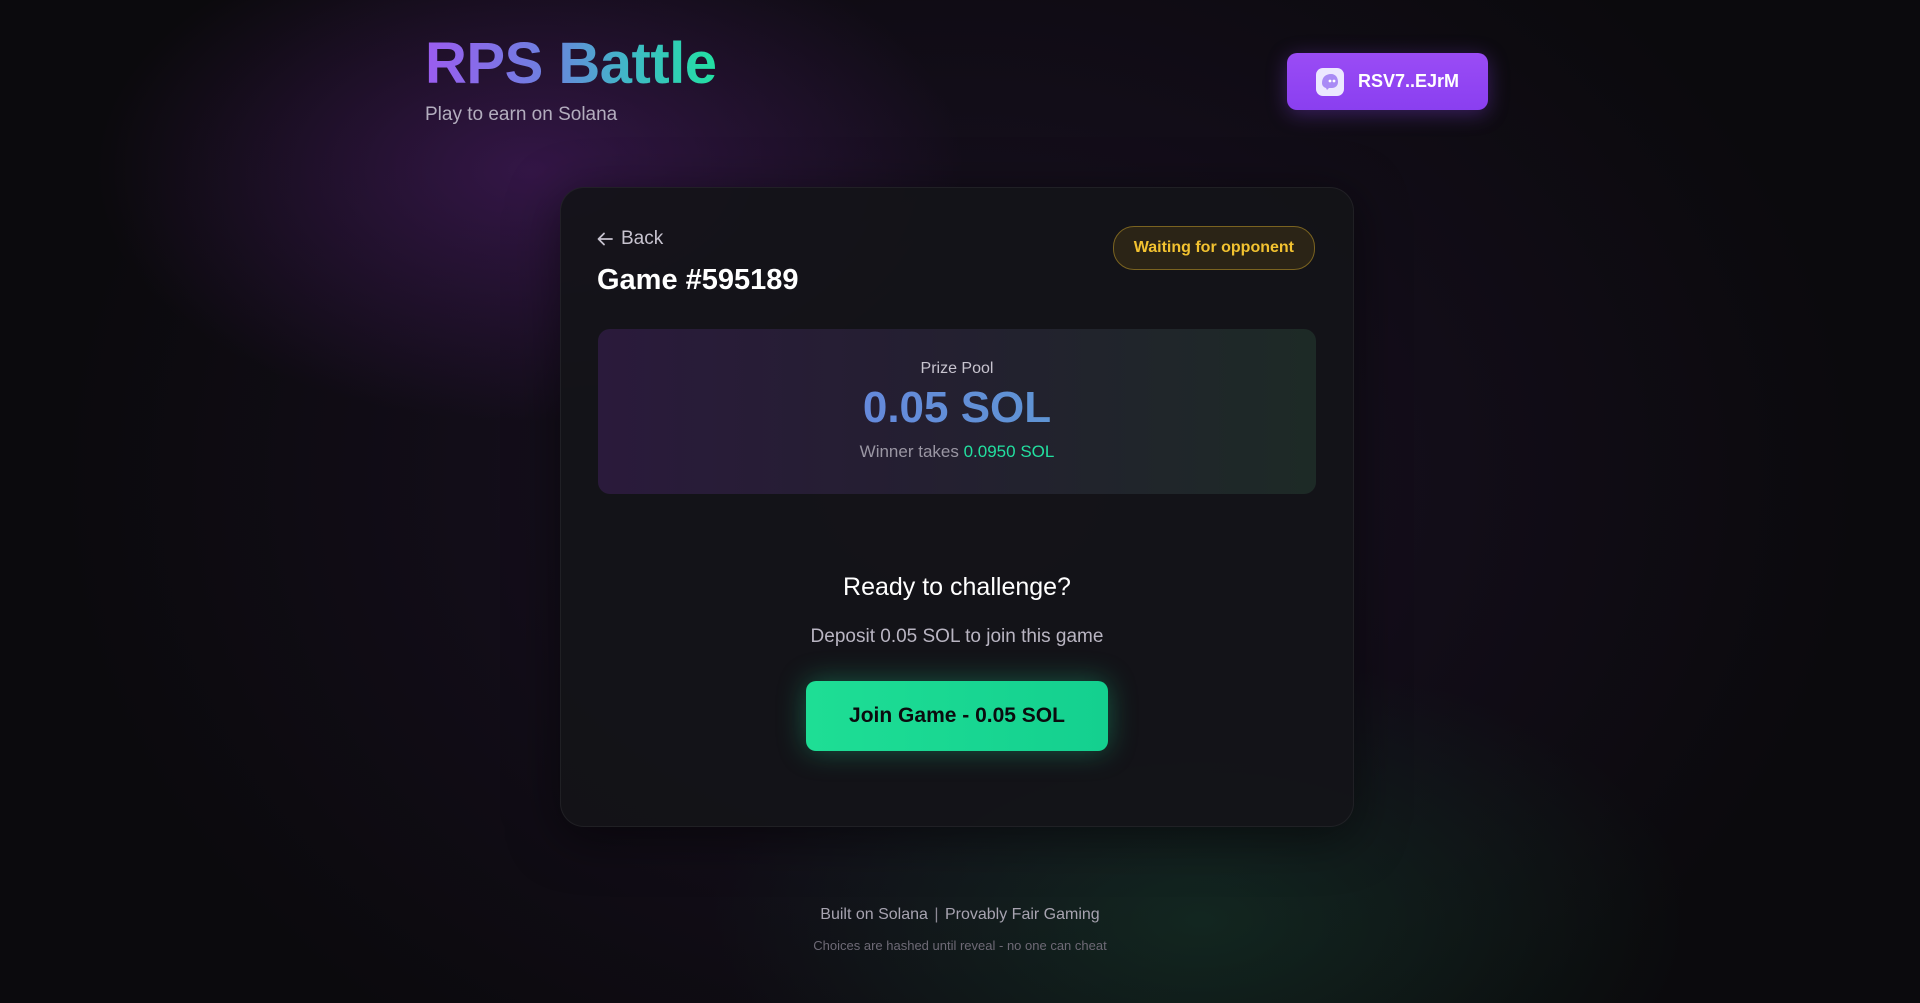 The width and height of the screenshot is (1920, 1003). Describe the element at coordinates (698, 280) in the screenshot. I see `game-title: Game #595189` at that location.